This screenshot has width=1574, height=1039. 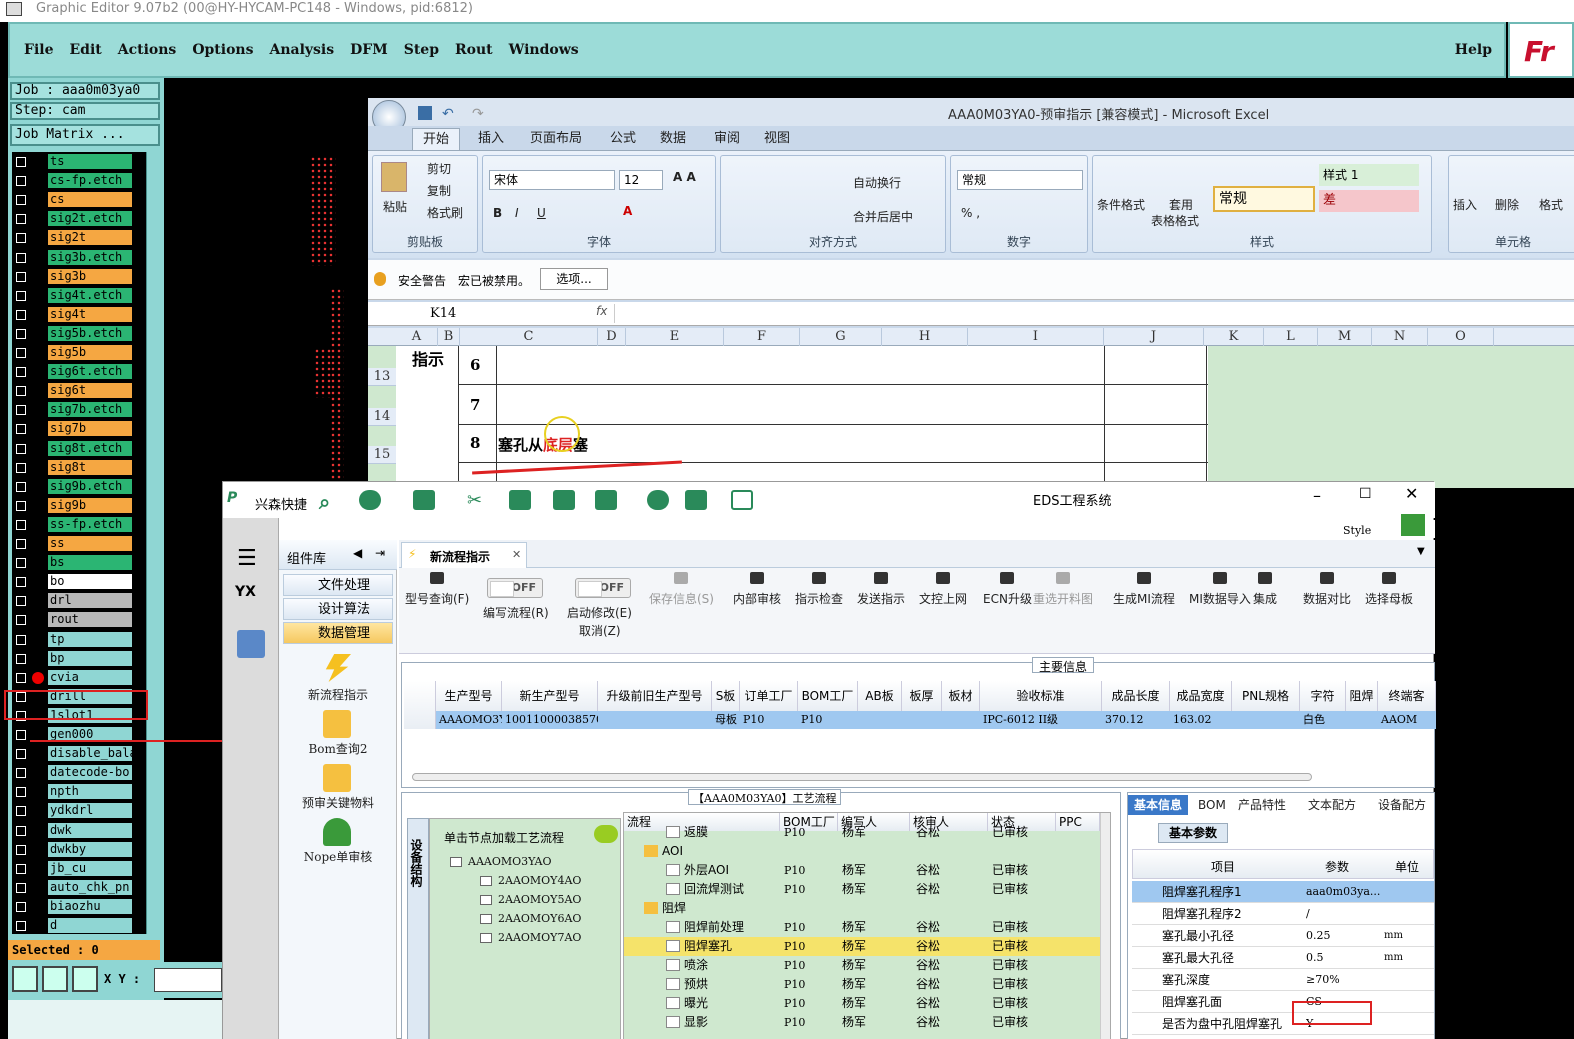 What do you see at coordinates (544, 50) in the screenshot?
I see `menu-windows: Windows` at bounding box center [544, 50].